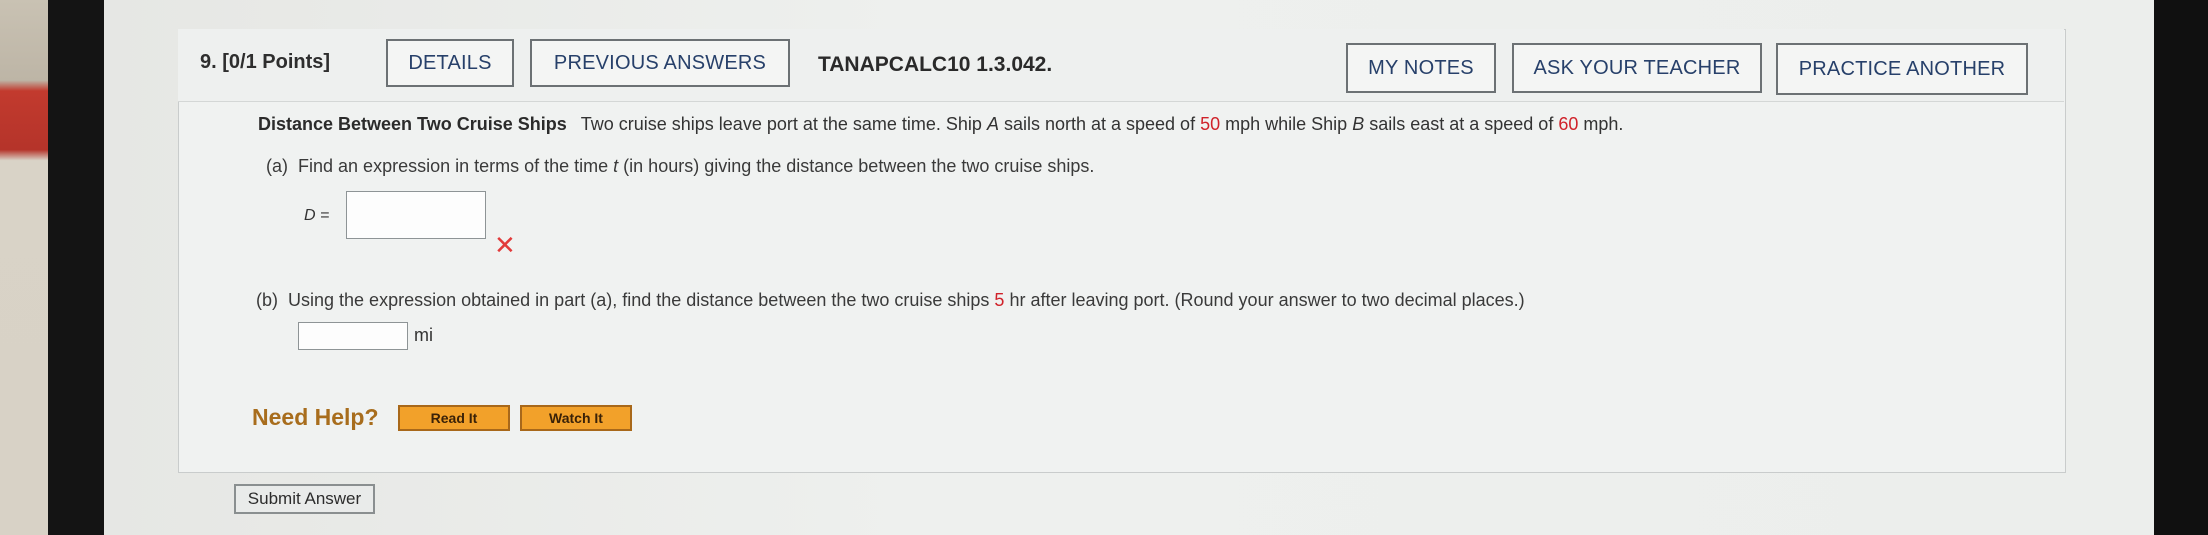 This screenshot has width=2208, height=535. What do you see at coordinates (450, 63) in the screenshot?
I see `details-button: DETAILS` at bounding box center [450, 63].